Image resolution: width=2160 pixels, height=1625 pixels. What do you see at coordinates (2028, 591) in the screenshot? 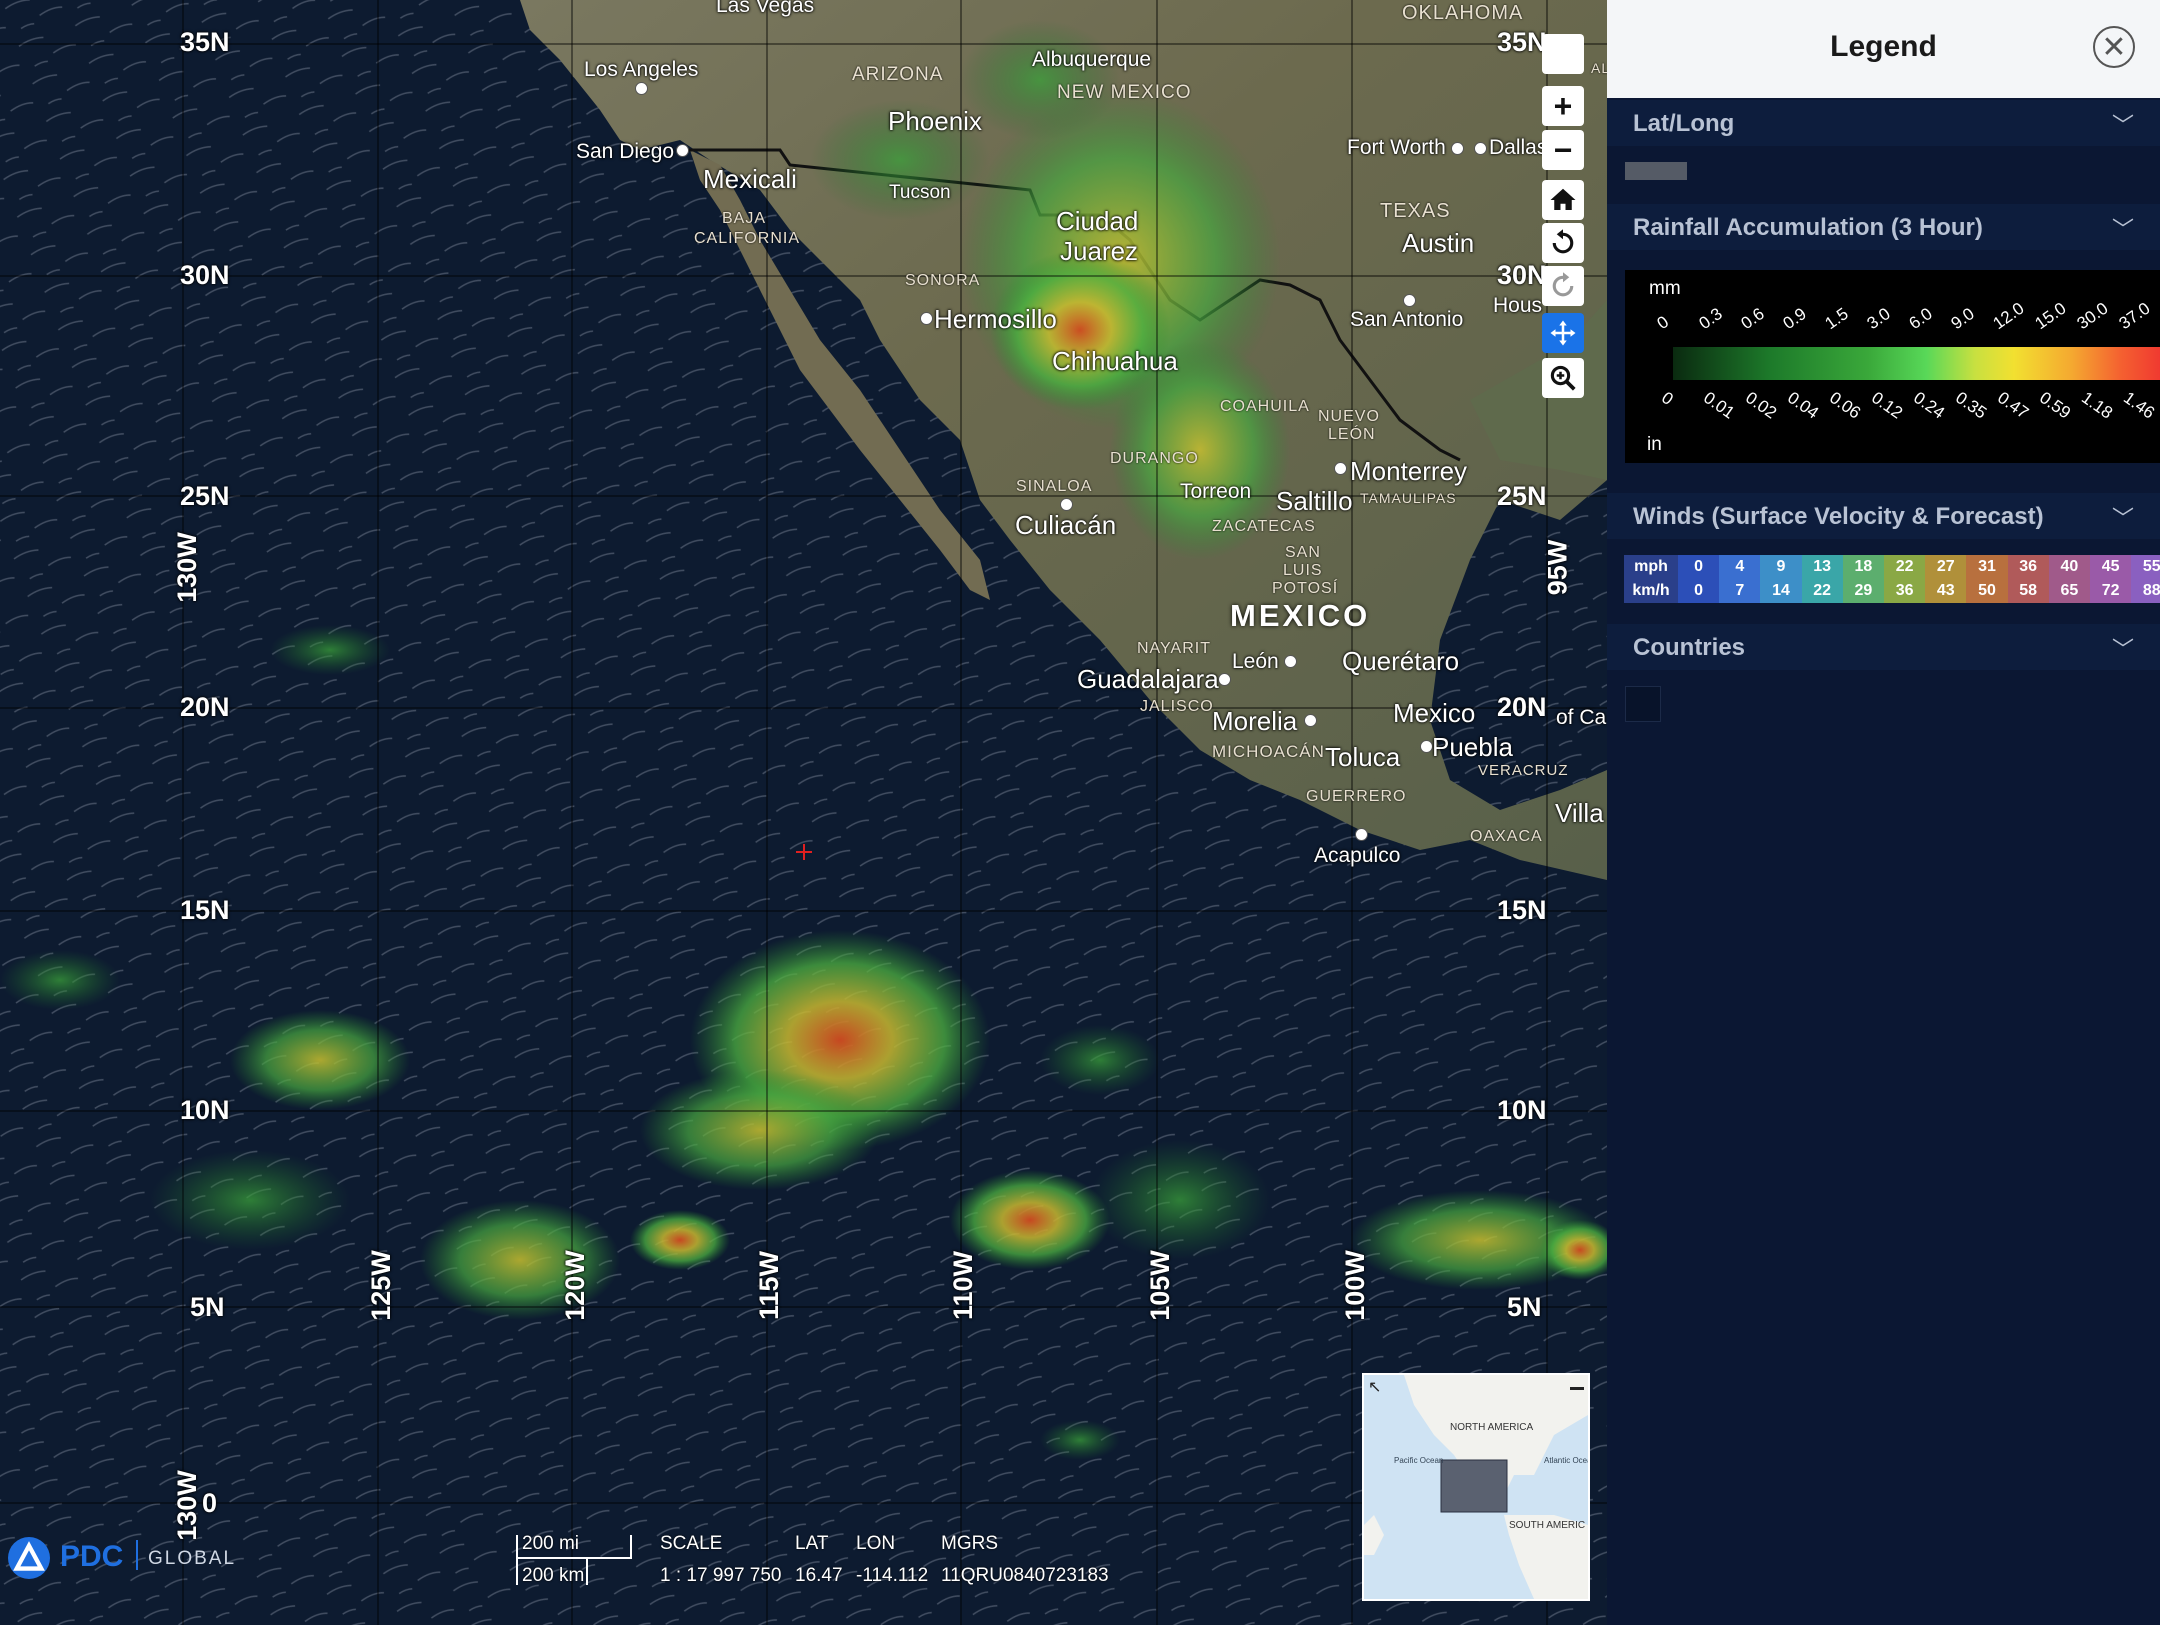
I see `wind-value-cell: 58` at bounding box center [2028, 591].